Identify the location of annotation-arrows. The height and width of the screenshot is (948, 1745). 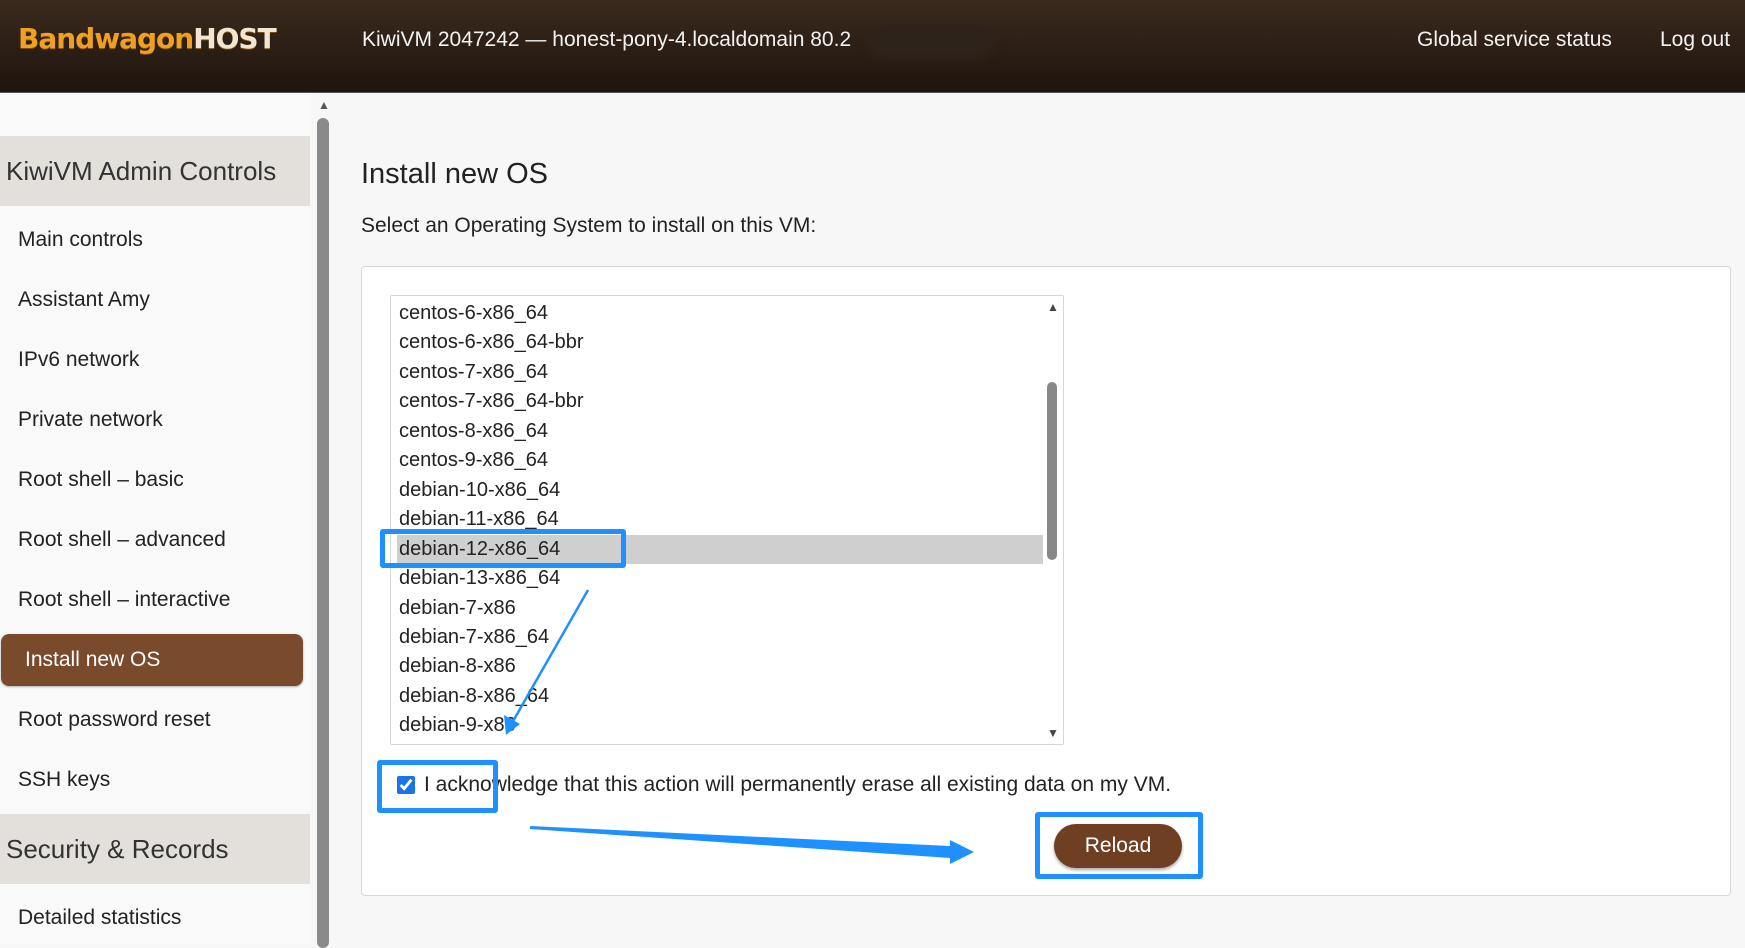
(739, 726).